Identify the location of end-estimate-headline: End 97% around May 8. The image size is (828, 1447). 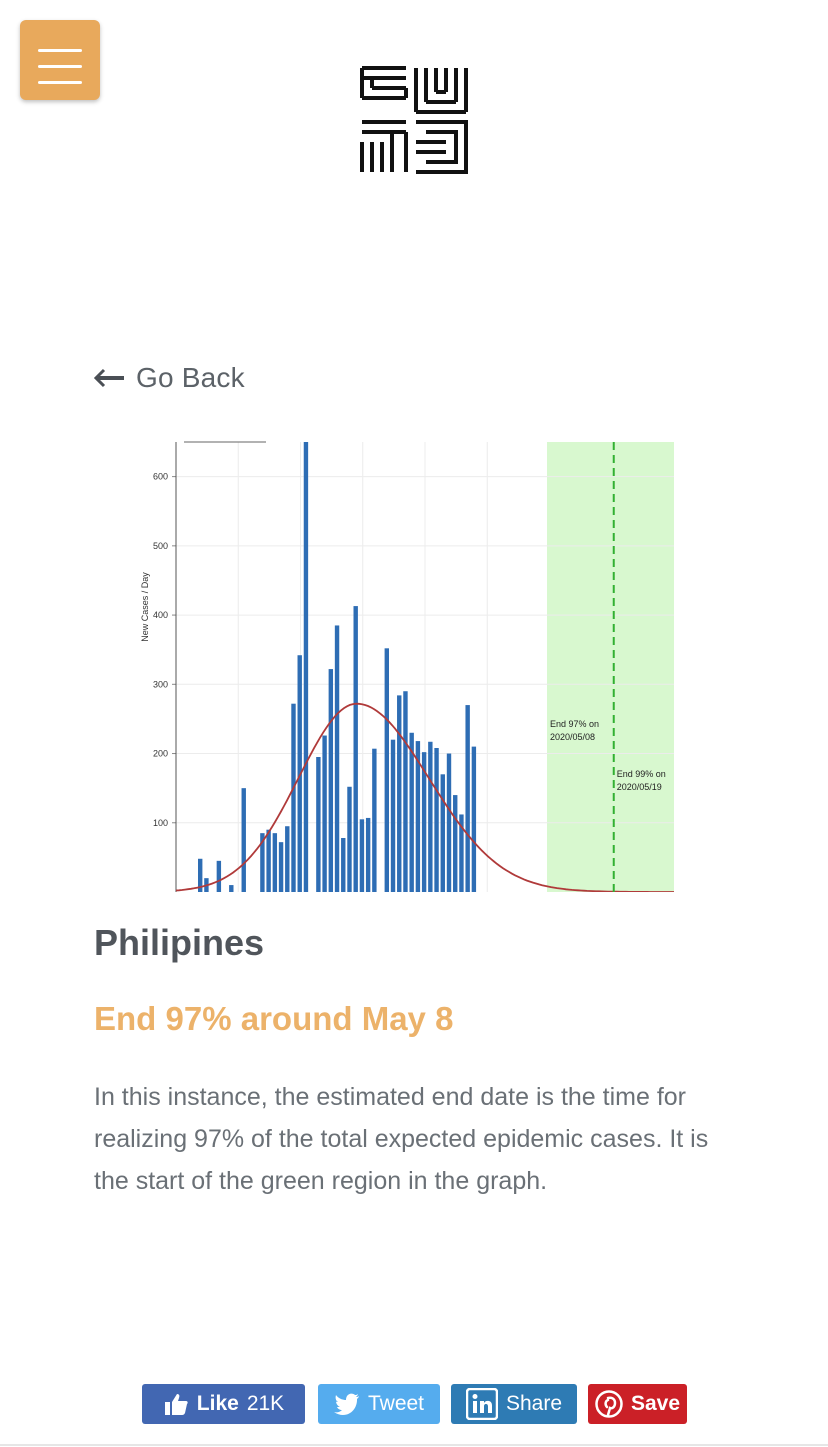
(274, 1018).